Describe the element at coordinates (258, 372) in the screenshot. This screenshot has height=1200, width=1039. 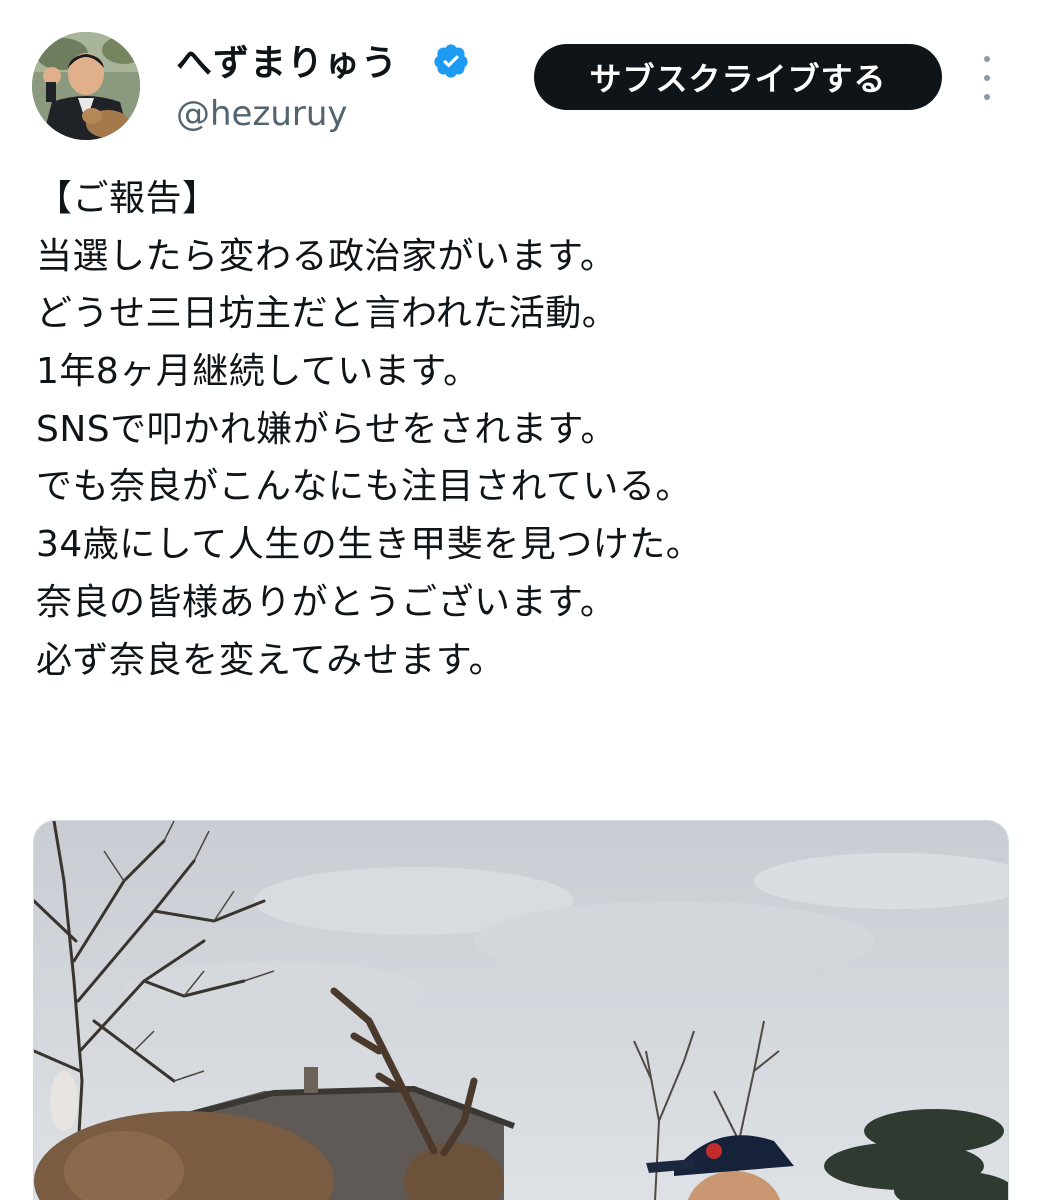
I see `tweet-line: 1年8ヶ月継続しています。` at that location.